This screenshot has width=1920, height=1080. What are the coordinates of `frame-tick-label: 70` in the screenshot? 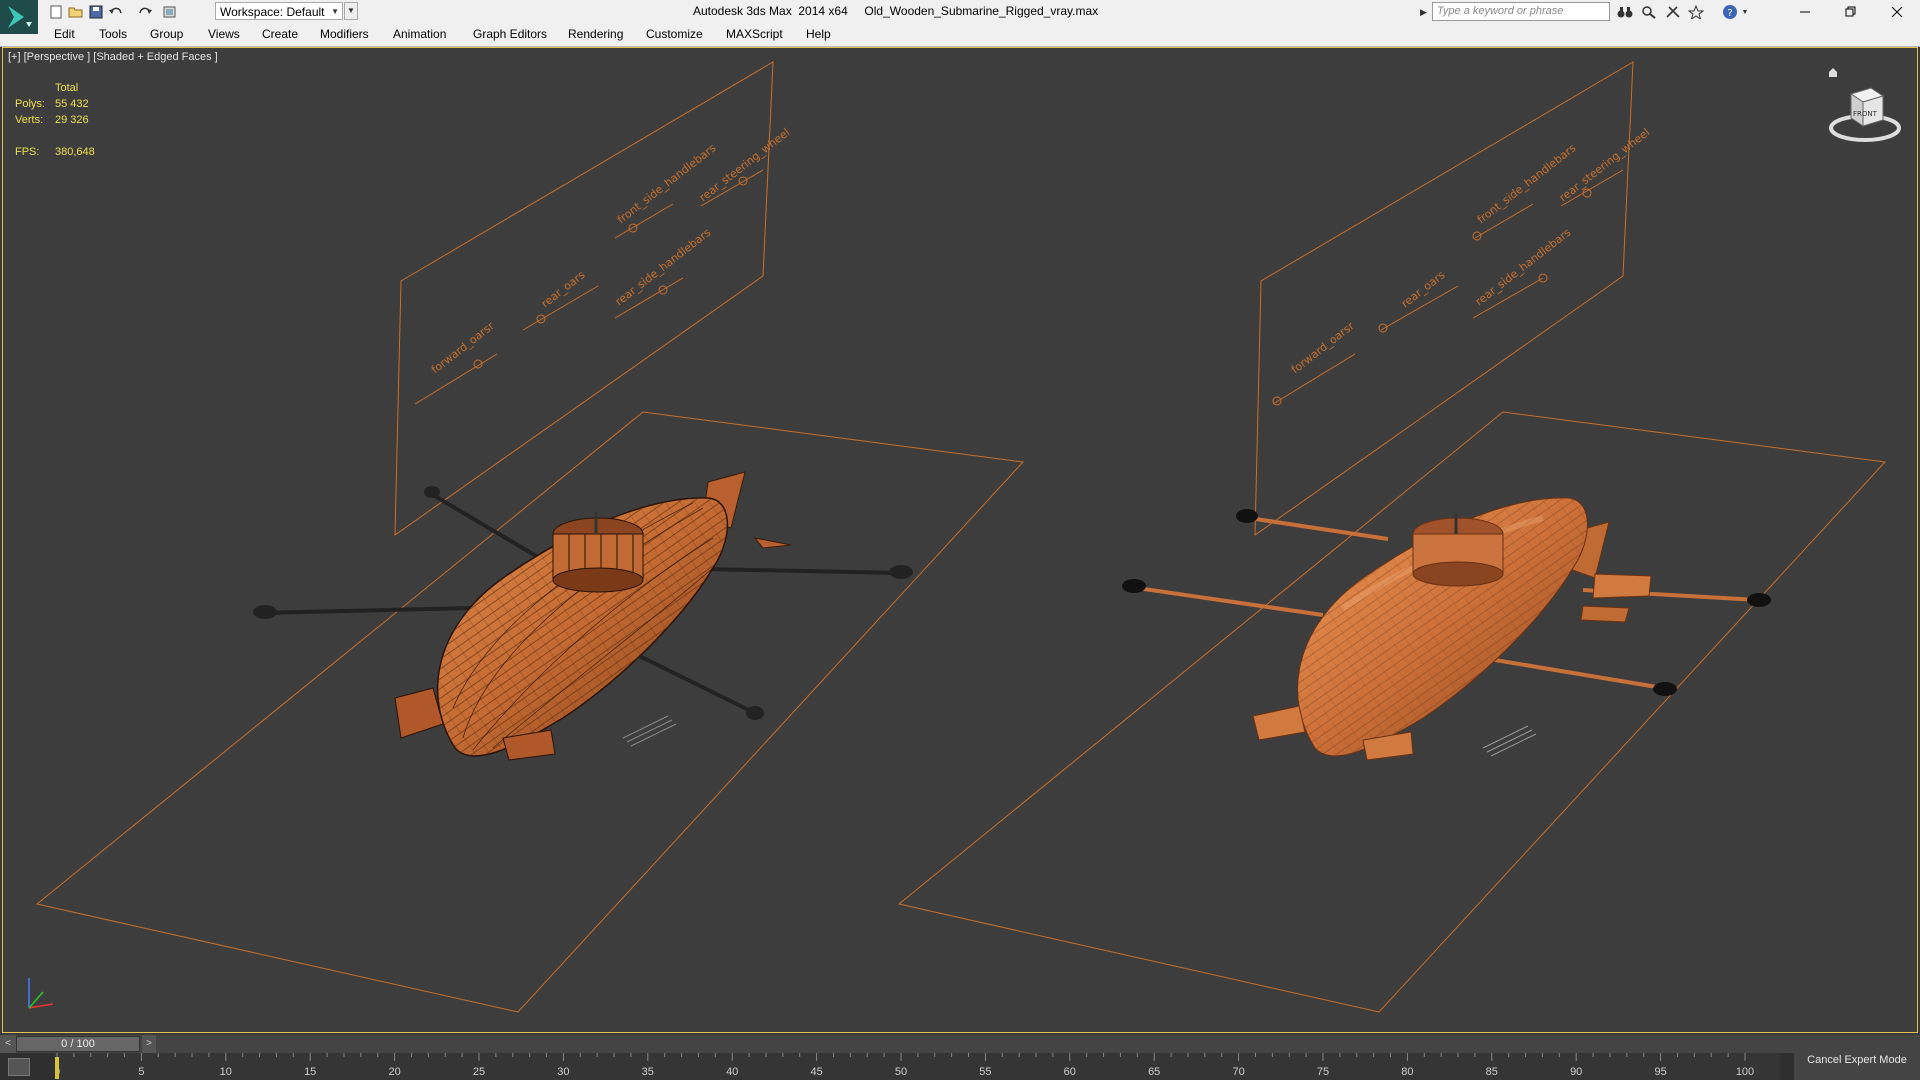 It's located at (1238, 1072).